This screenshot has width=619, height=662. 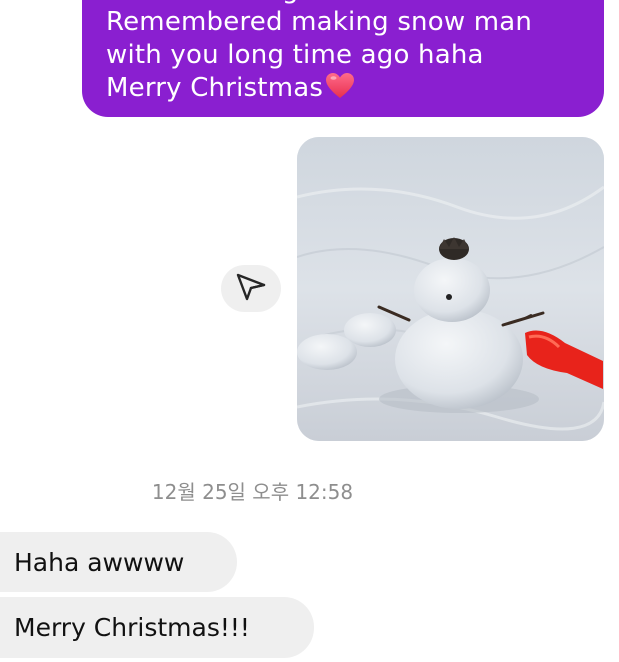 I want to click on heart-icon, so click(x=340, y=86).